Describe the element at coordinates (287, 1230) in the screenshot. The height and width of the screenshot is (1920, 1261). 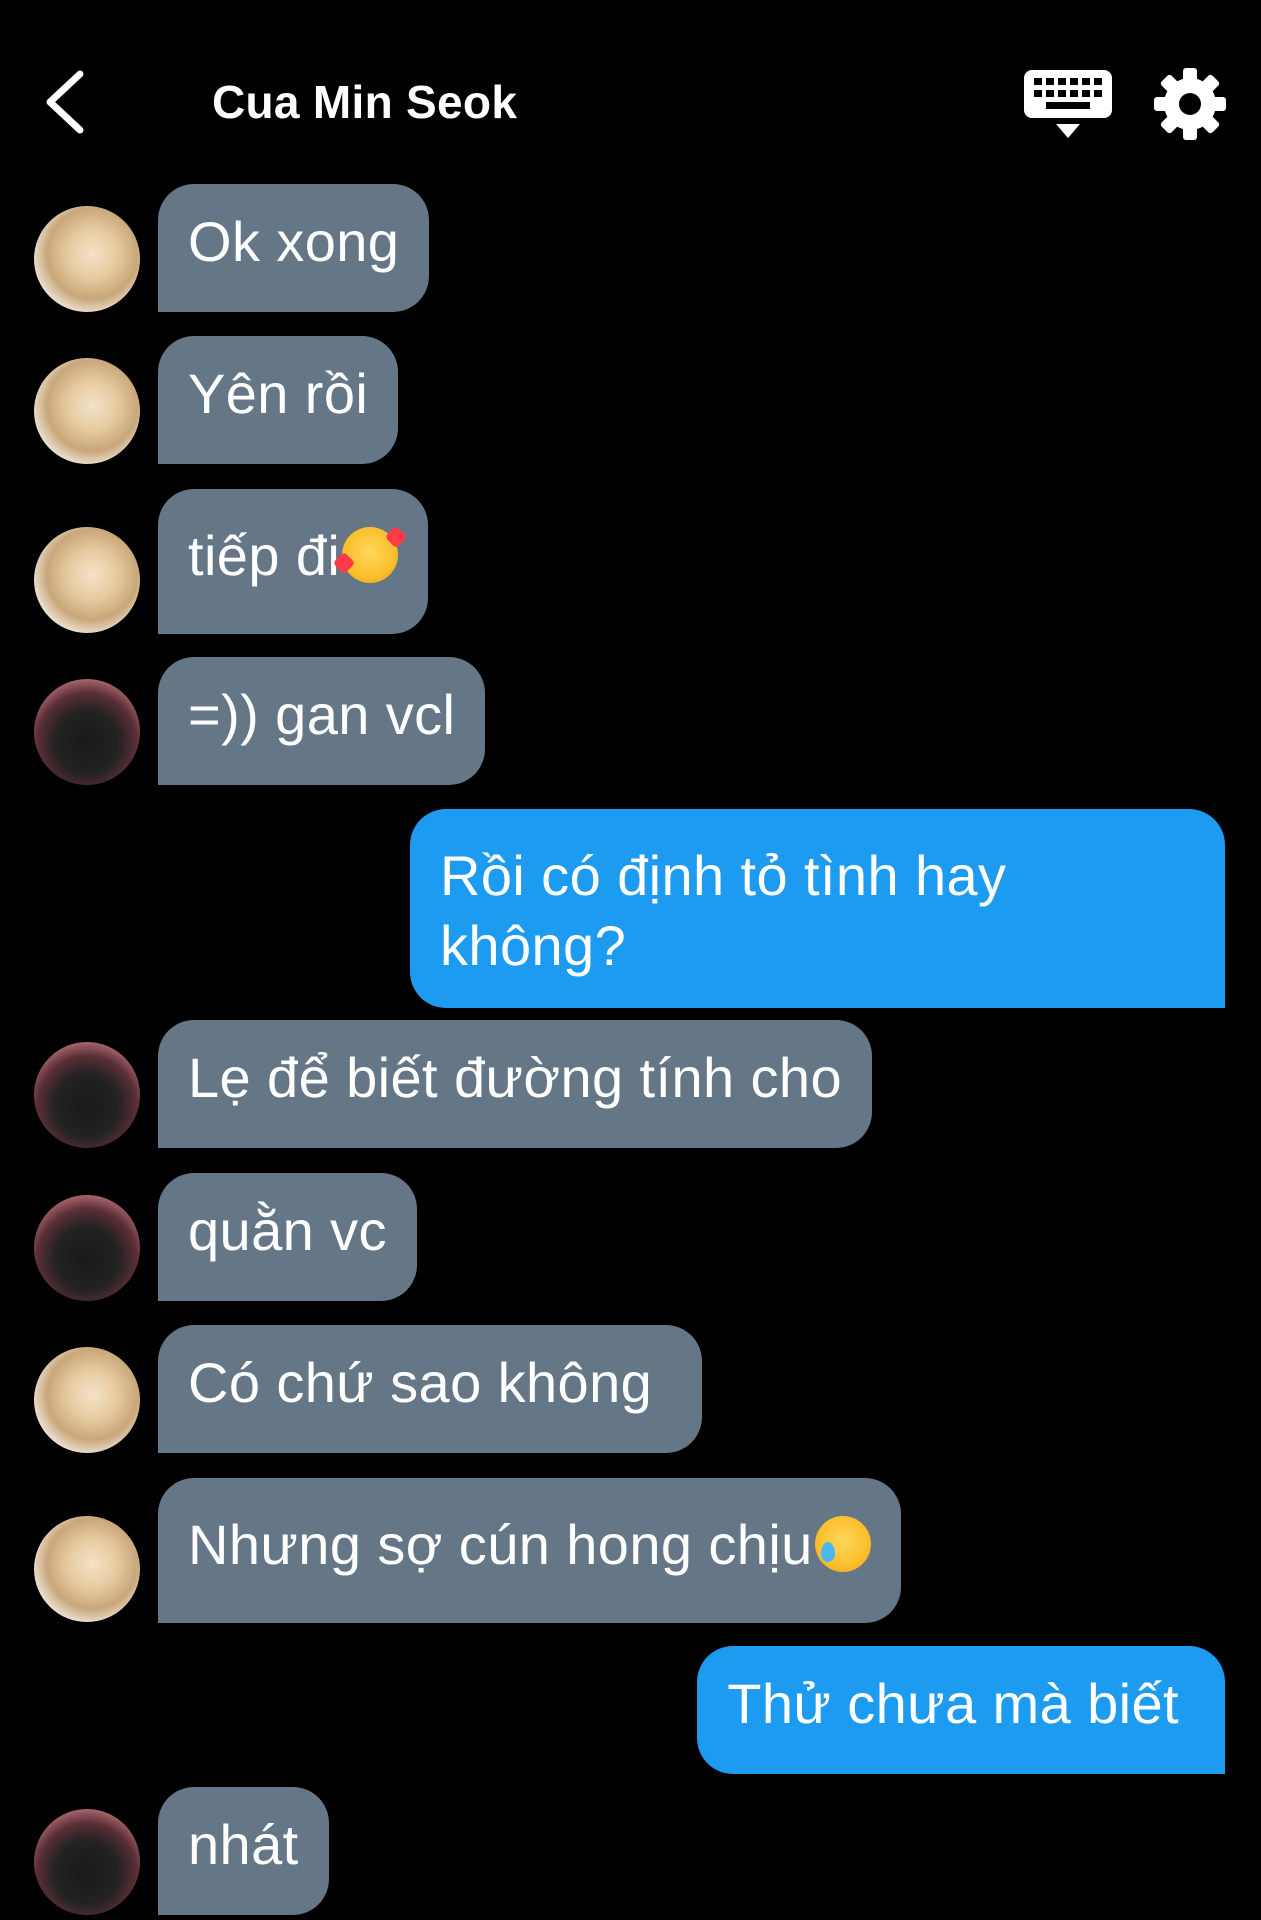
I see `message-text: quằn vc` at that location.